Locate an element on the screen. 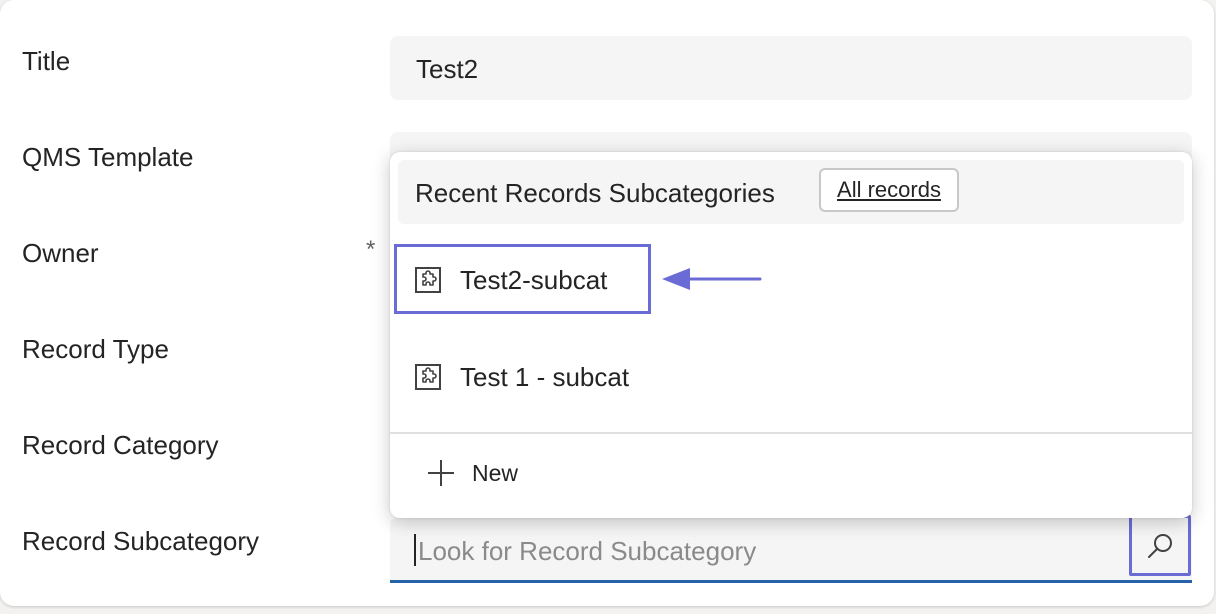 The image size is (1216, 614). search-button is located at coordinates (1160, 545).